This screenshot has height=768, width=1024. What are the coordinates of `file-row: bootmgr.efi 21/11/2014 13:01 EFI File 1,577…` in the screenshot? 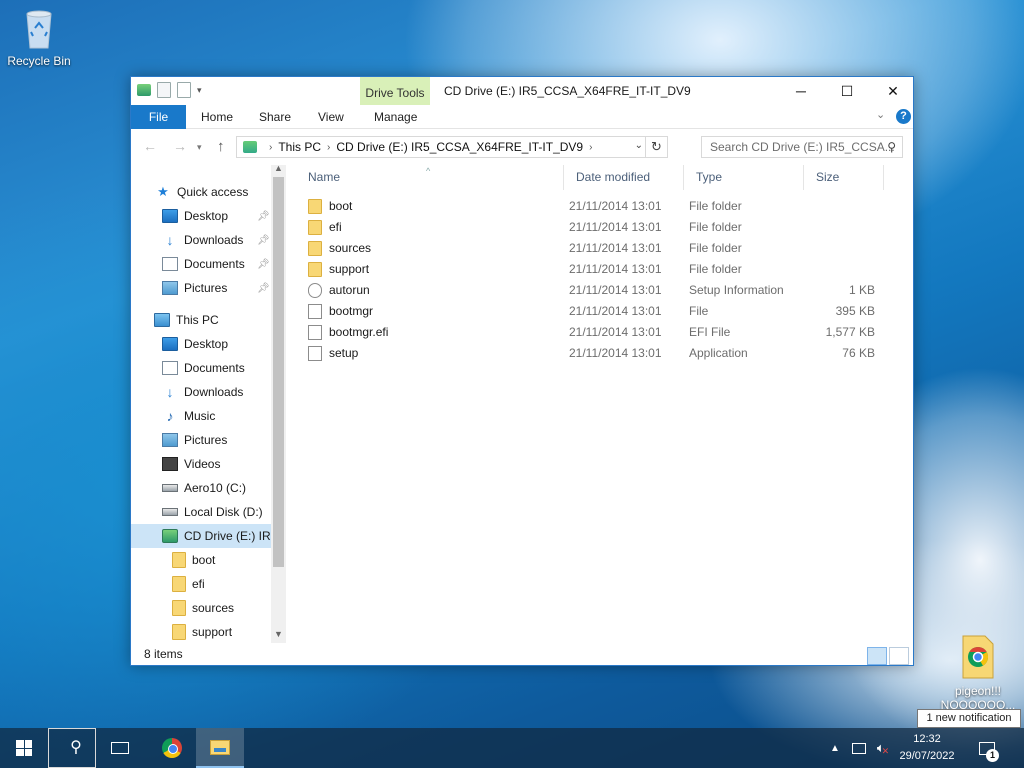 It's located at (590, 332).